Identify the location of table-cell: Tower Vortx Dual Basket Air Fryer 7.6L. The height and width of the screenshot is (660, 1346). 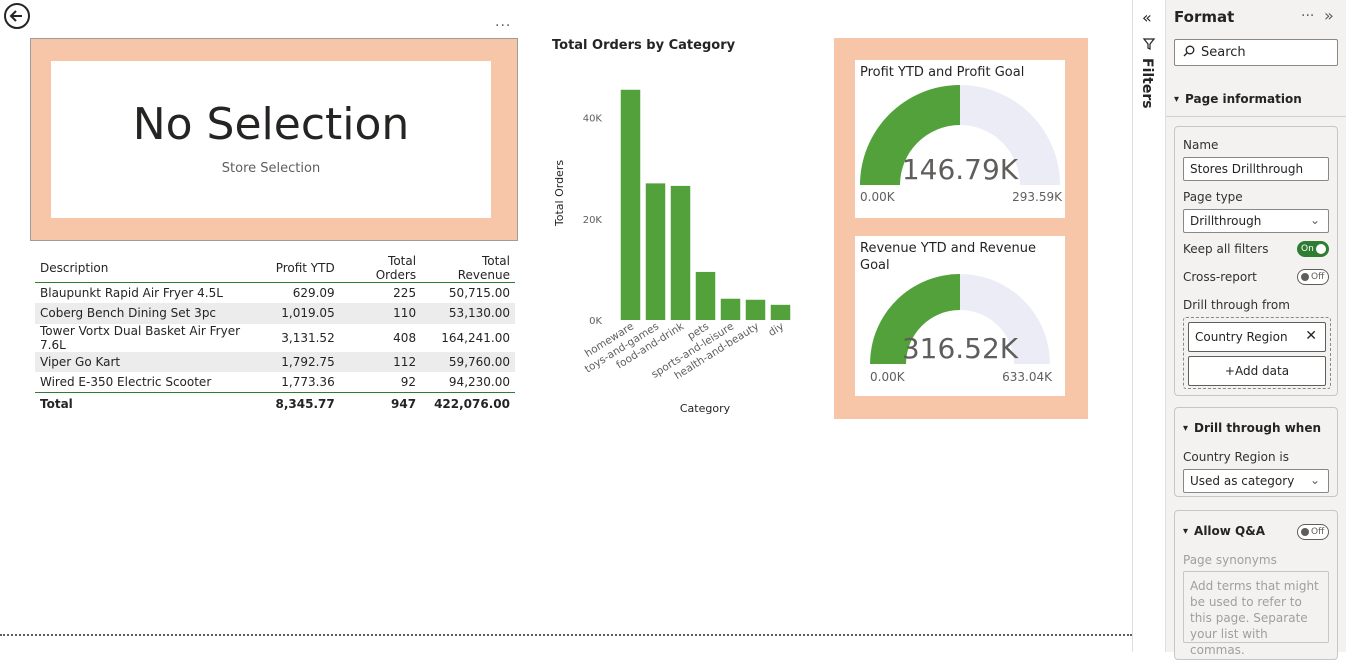
(140, 337).